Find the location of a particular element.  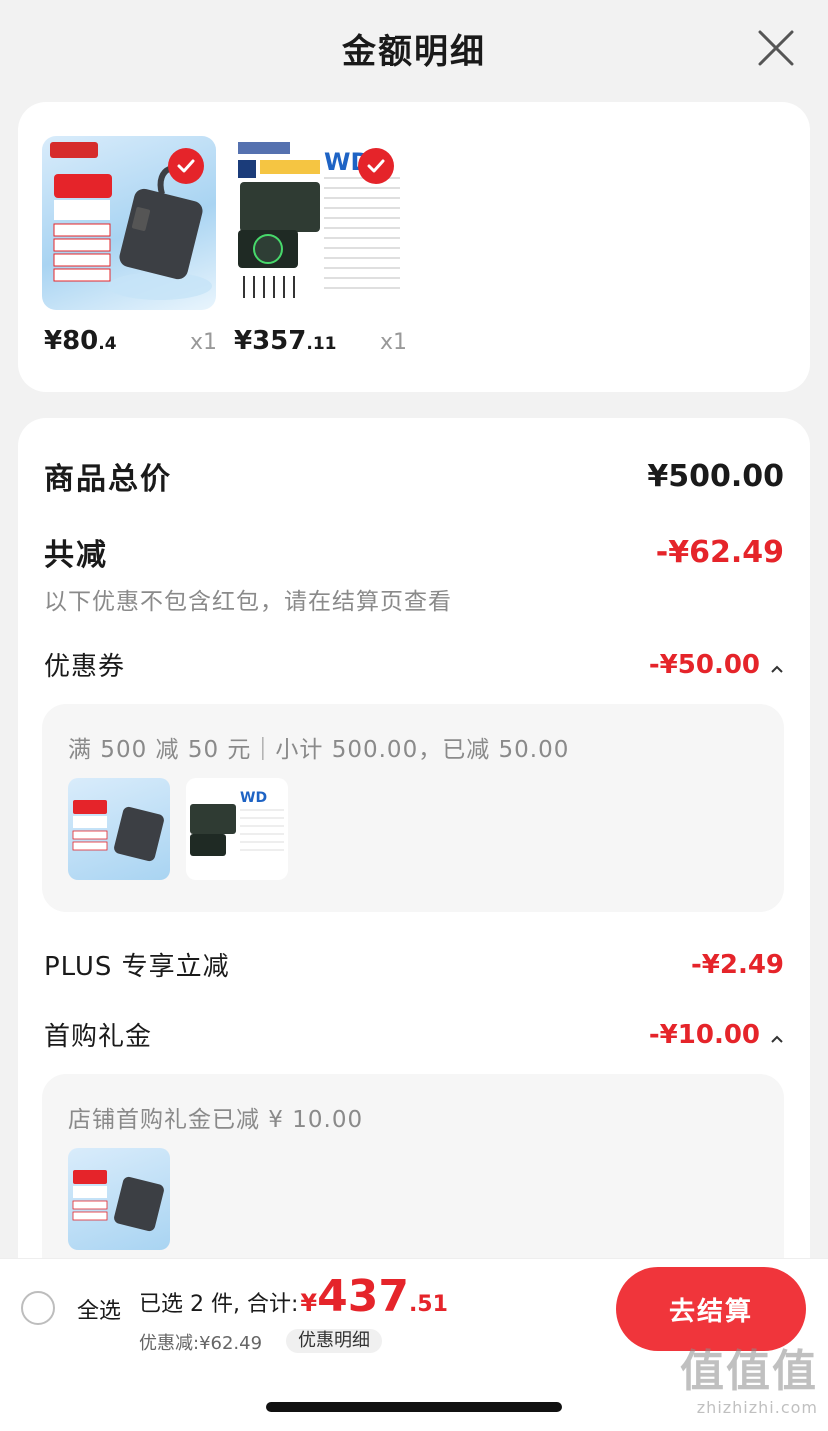

power-bank-image is located at coordinates (129, 223).